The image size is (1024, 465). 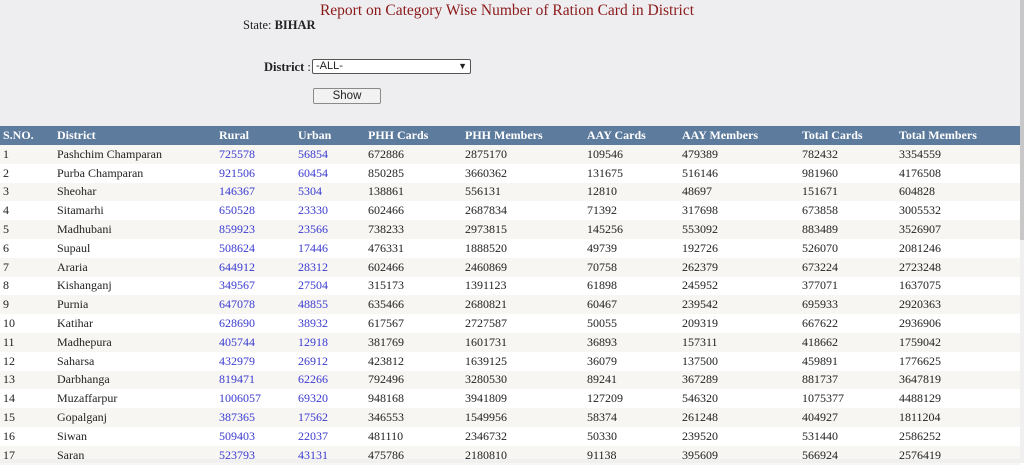 I want to click on scrollbar-thumb, so click(x=1022, y=120).